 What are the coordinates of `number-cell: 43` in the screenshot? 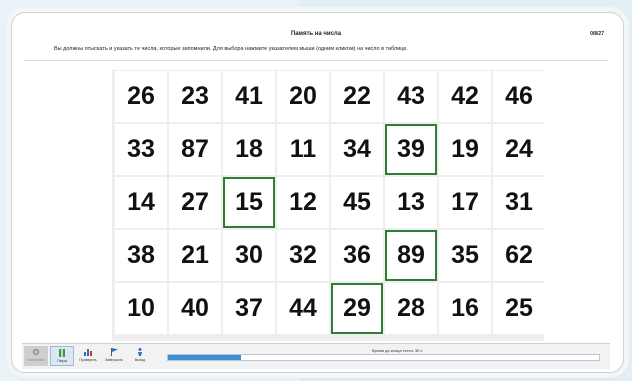 It's located at (411, 96).